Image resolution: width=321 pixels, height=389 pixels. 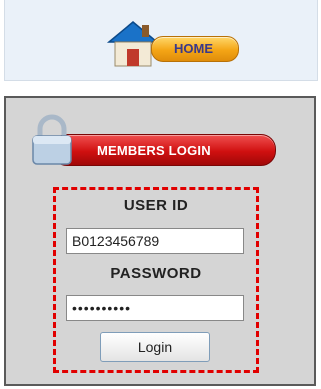 I want to click on home-button-label: HOME, so click(x=193, y=48).